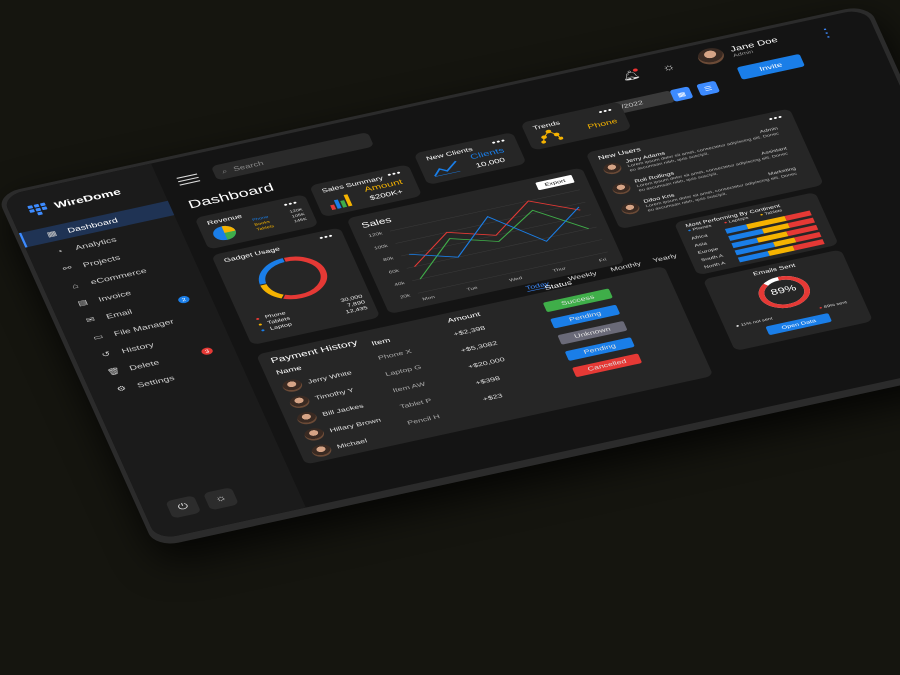  Describe the element at coordinates (59, 251) in the screenshot. I see `chart-icon: ◔` at that location.